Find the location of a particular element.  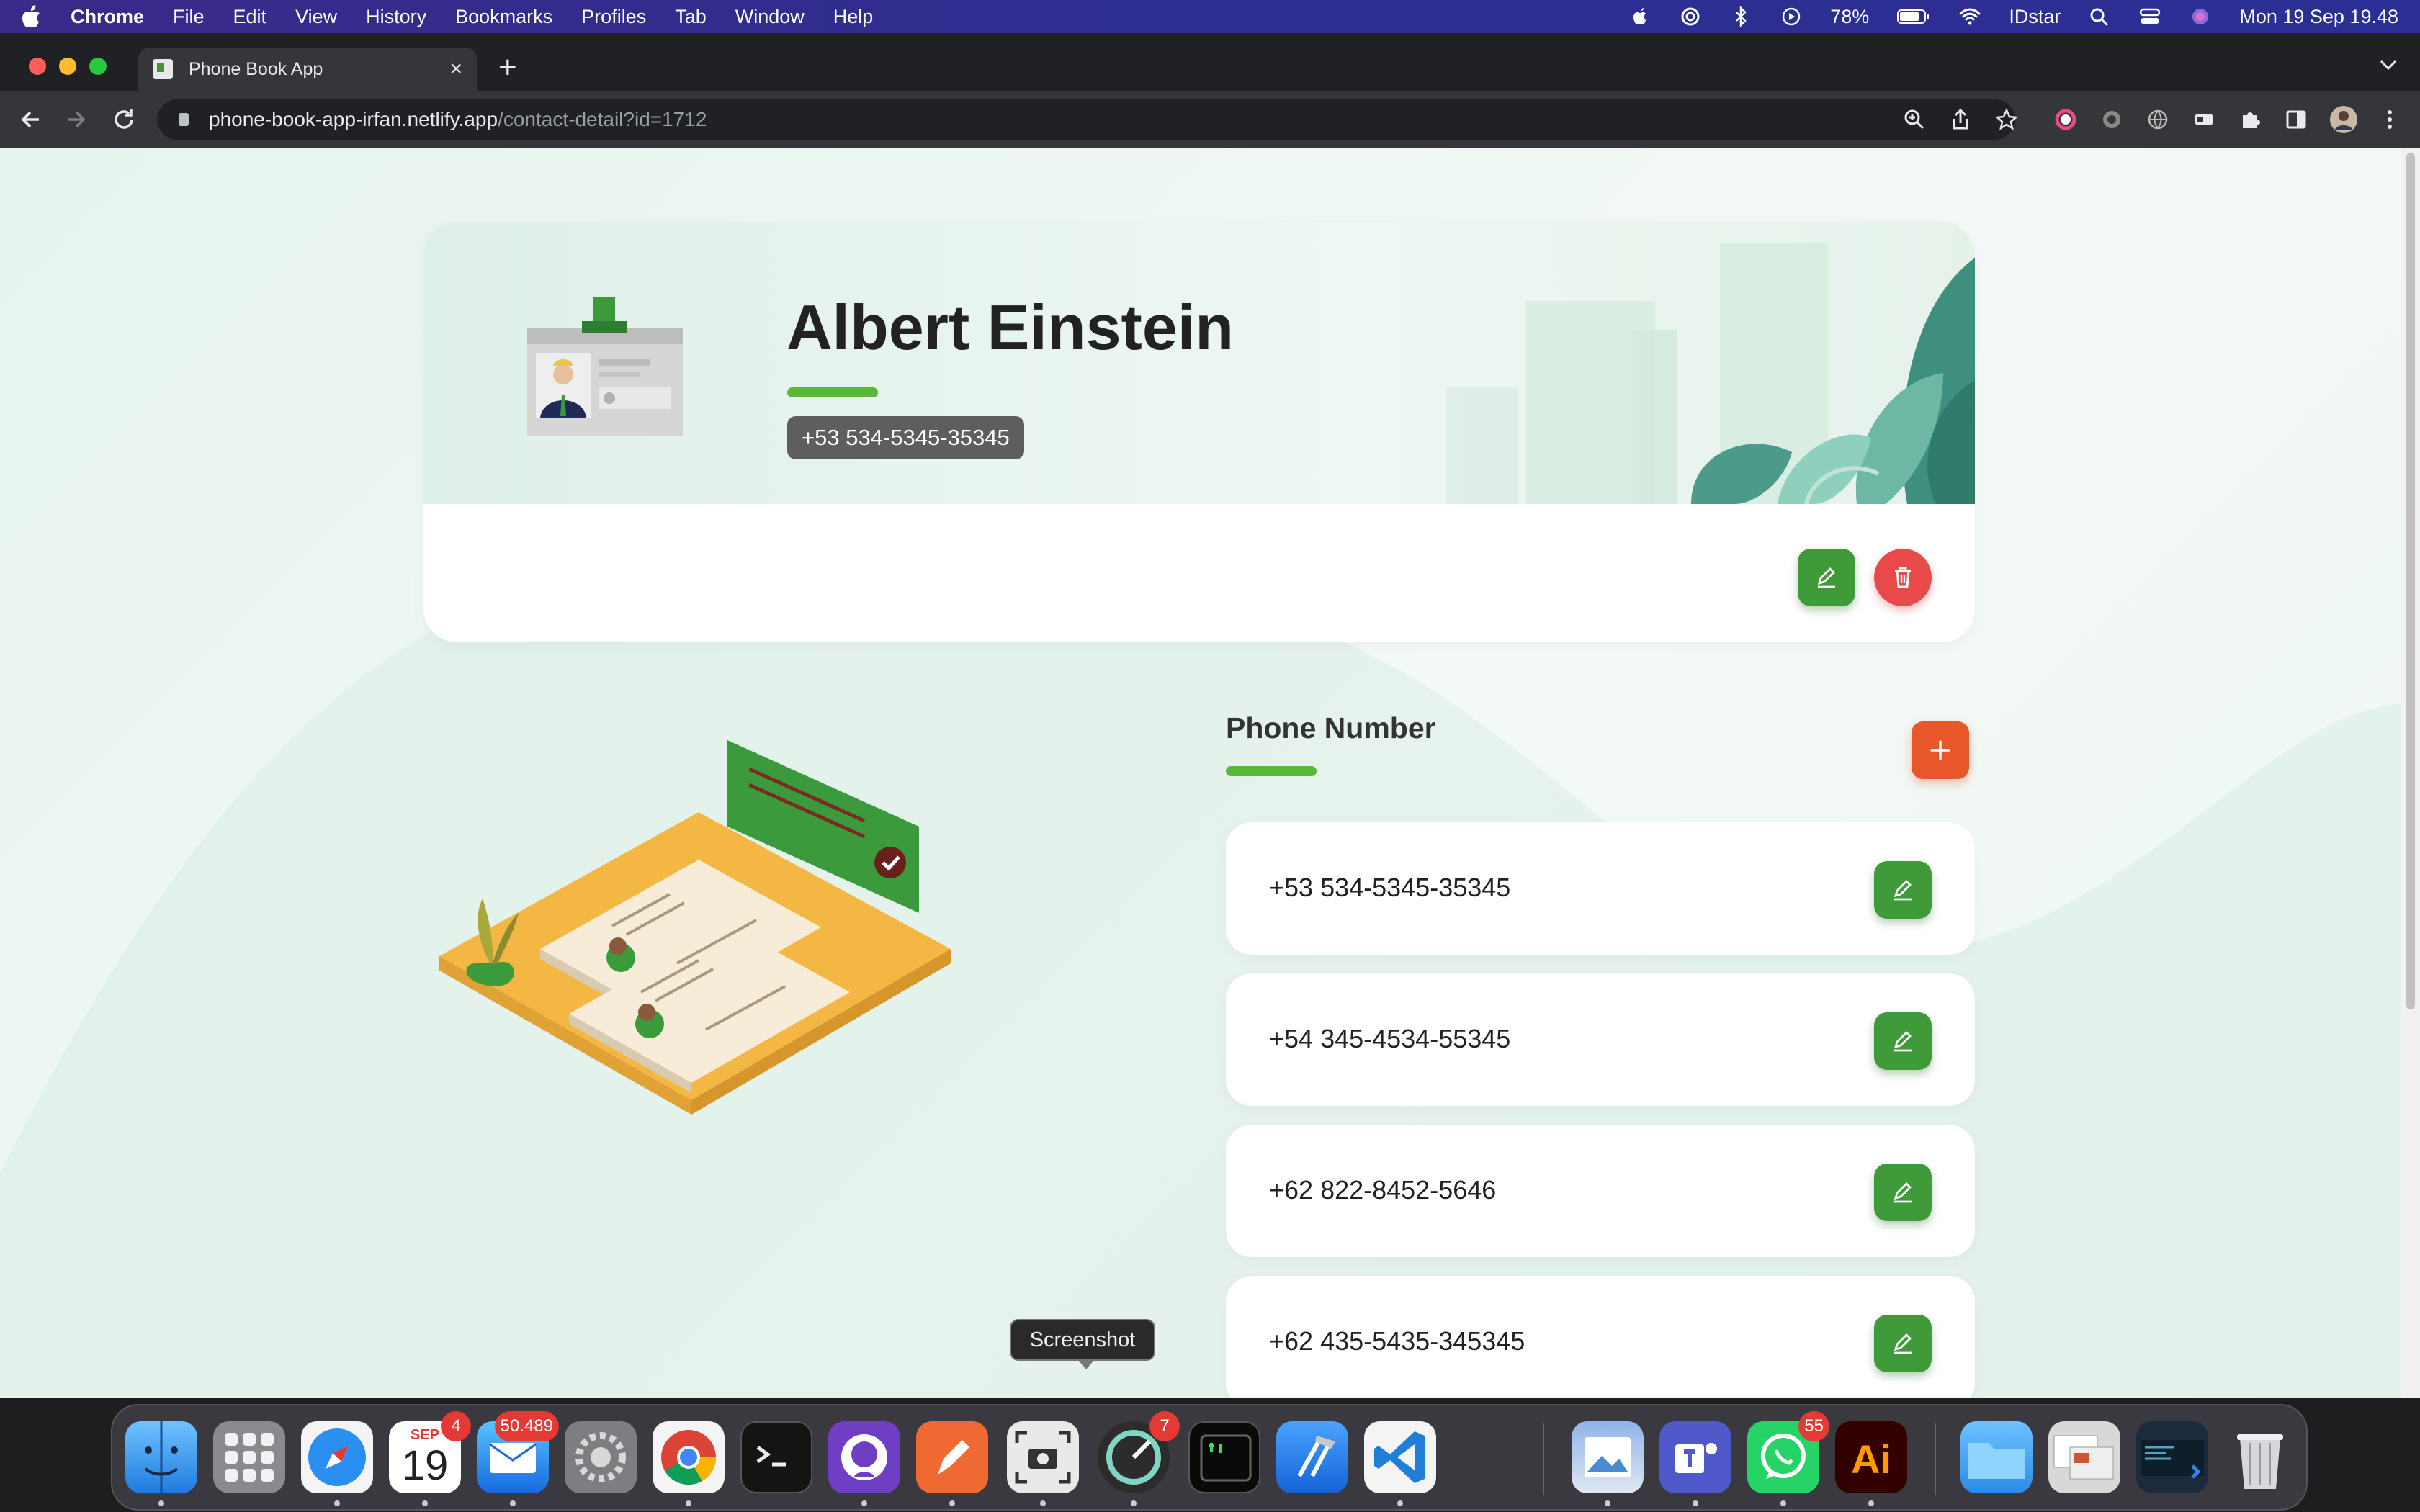

window-minimize-button is located at coordinates (67, 66).